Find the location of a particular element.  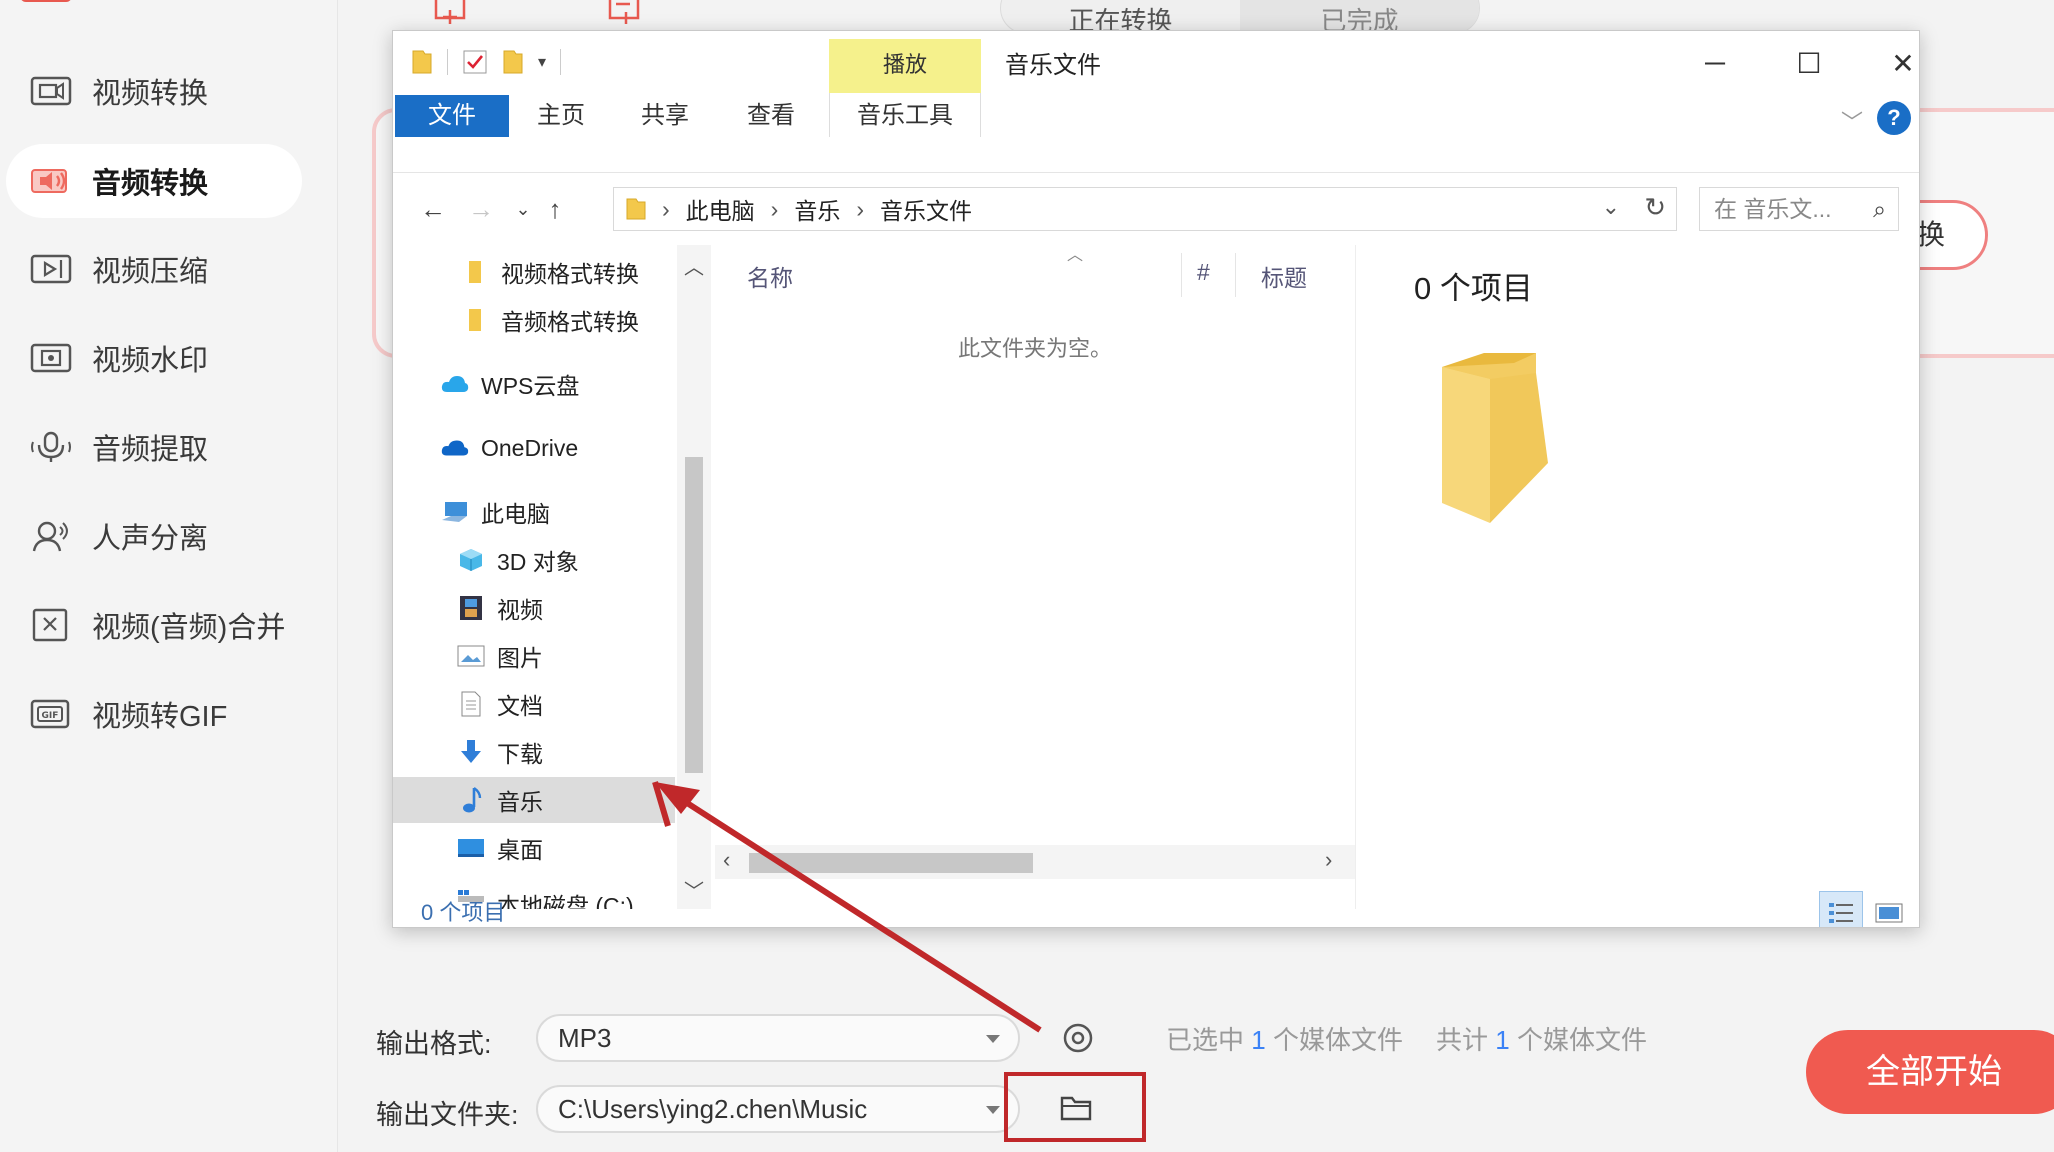

tree-item-downloads: 下载 is located at coordinates (534, 752).